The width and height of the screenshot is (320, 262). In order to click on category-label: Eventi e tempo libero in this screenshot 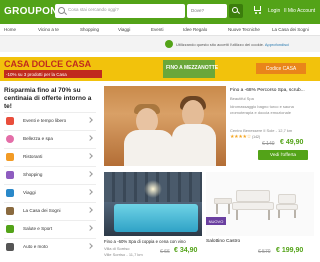, I will do `click(45, 120)`.